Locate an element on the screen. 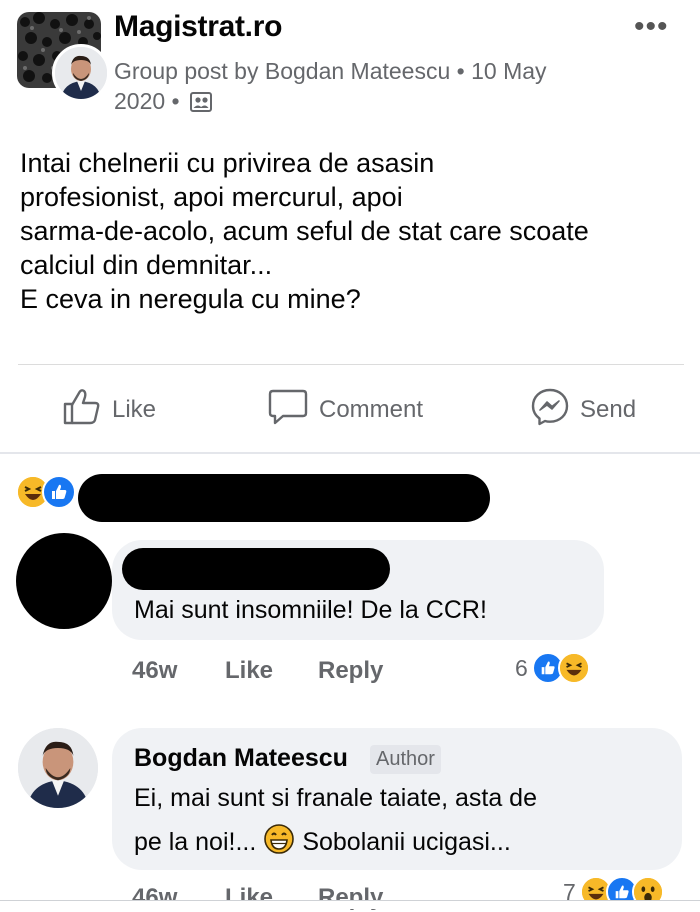 The height and width of the screenshot is (912, 700). group-name: Magistrat.ro is located at coordinates (198, 27).